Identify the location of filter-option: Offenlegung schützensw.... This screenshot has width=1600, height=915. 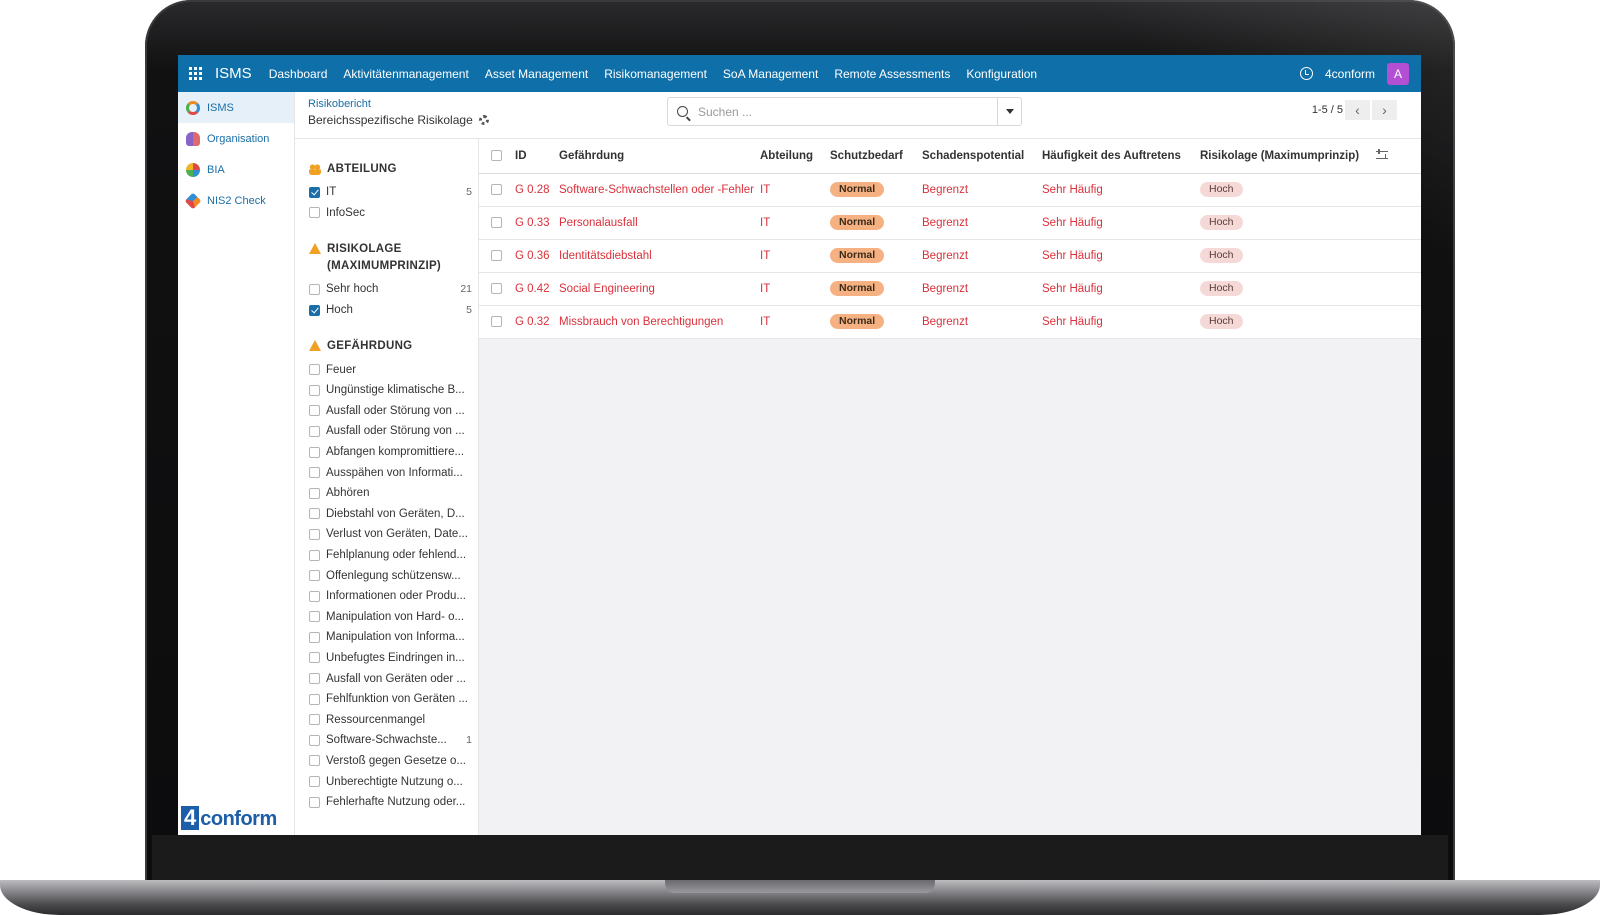
(386, 575).